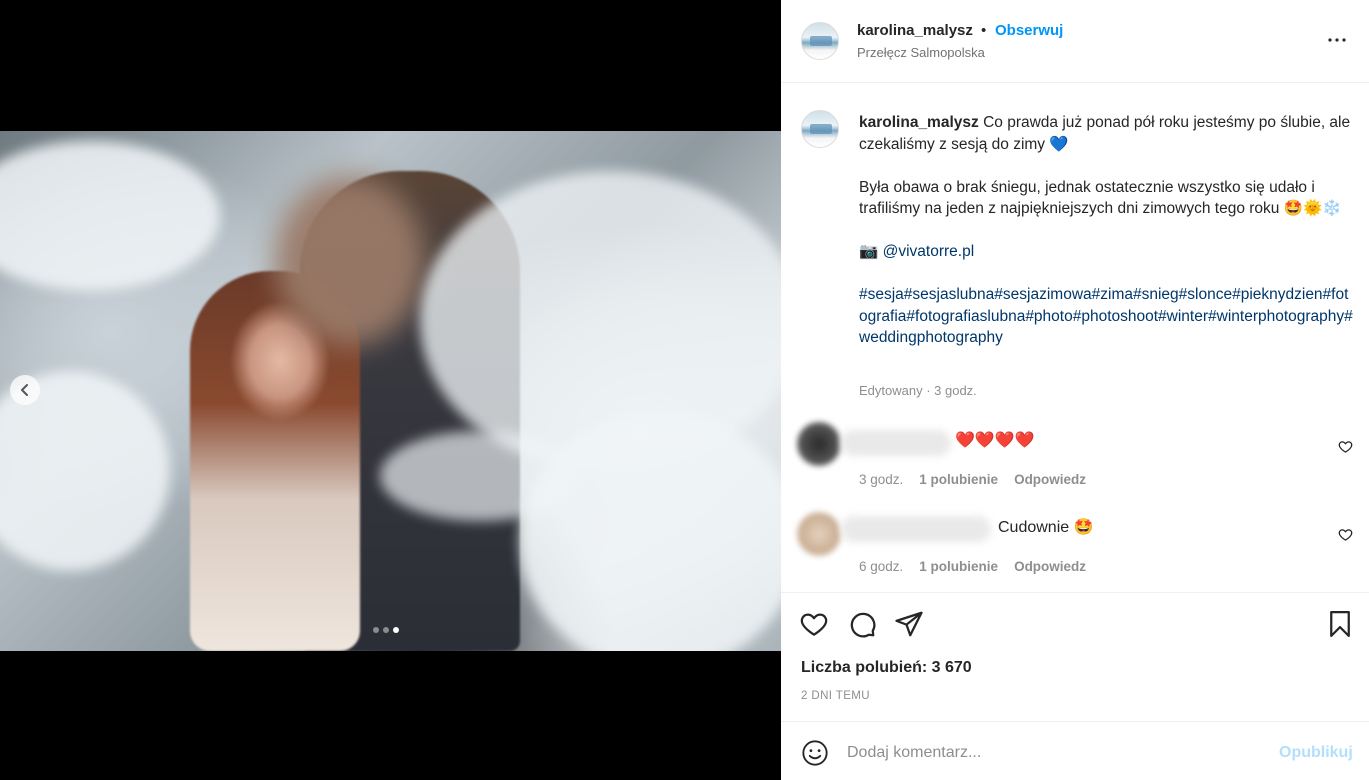  I want to click on share-send-icon, so click(909, 624).